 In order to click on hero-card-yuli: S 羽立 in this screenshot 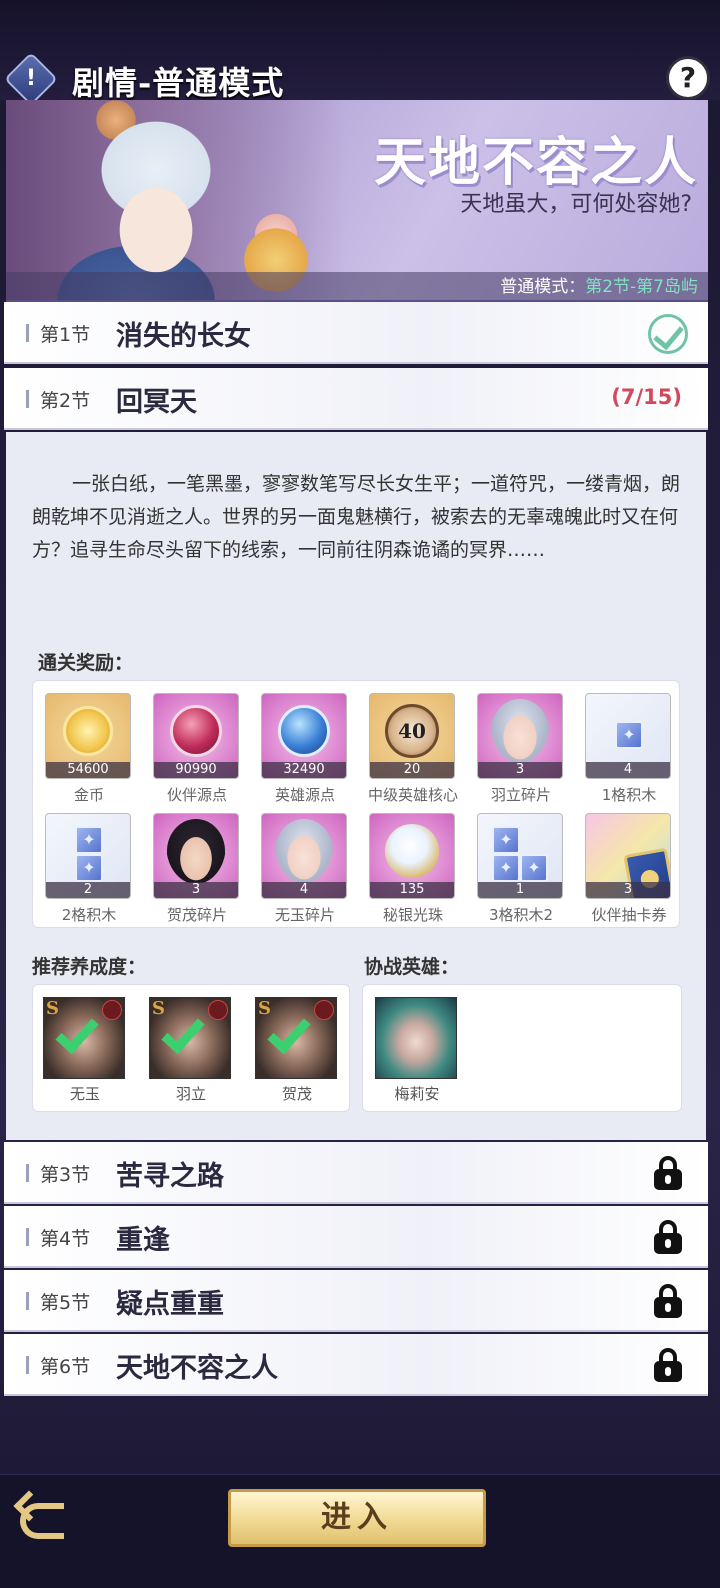, I will do `click(191, 1050)`.